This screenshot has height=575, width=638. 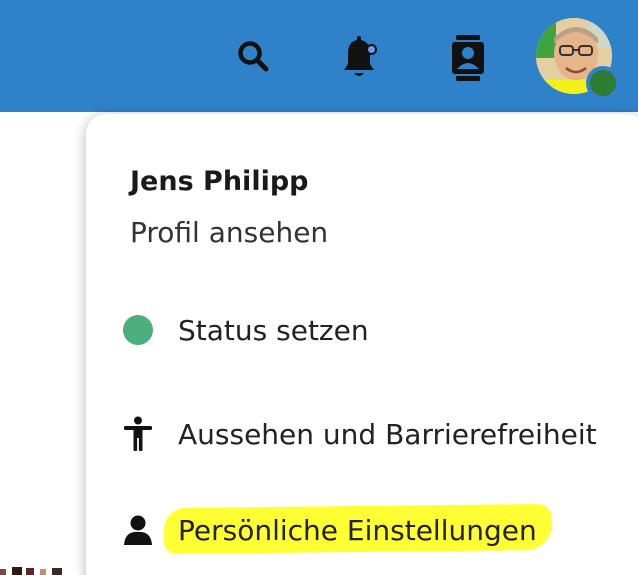 I want to click on accessibility-icon, so click(x=138, y=434).